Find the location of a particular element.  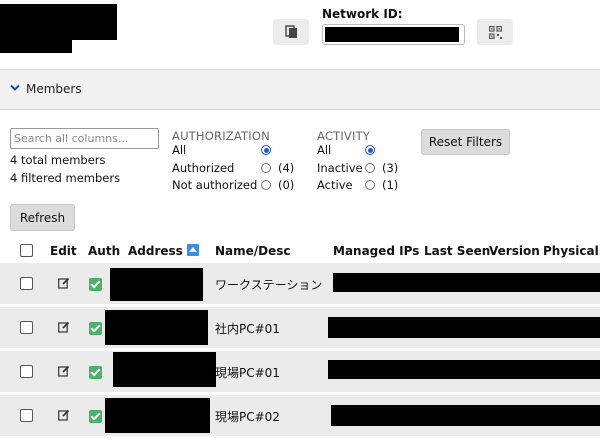

search-input is located at coordinates (84, 138).